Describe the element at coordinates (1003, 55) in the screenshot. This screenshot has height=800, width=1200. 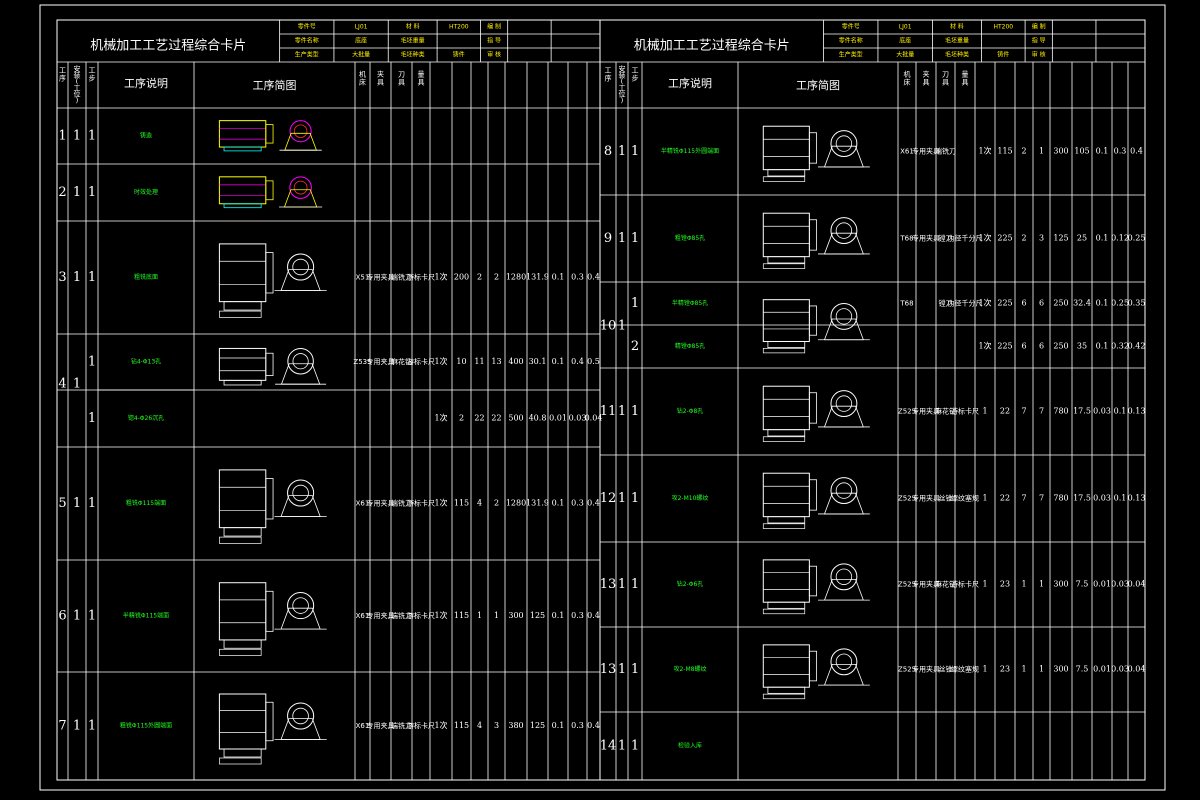
I see `meta-value2: 铸件` at that location.